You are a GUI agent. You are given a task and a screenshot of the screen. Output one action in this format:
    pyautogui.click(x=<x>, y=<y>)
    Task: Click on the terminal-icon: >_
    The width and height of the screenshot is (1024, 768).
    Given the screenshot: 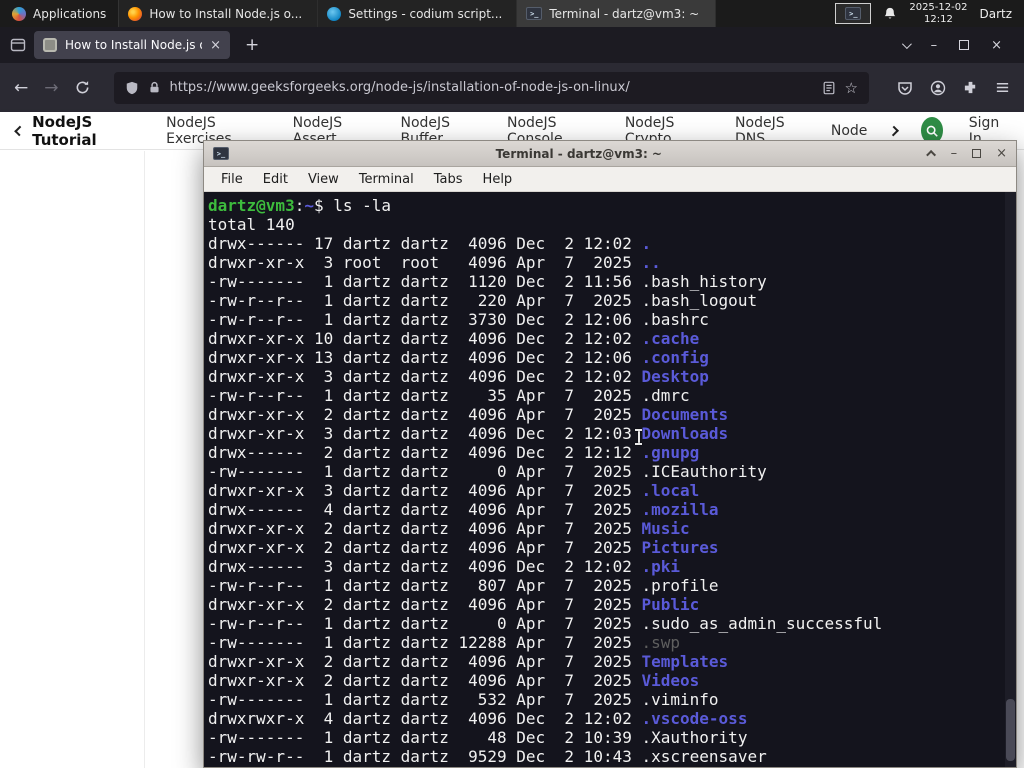 What is the action you would take?
    pyautogui.click(x=853, y=13)
    